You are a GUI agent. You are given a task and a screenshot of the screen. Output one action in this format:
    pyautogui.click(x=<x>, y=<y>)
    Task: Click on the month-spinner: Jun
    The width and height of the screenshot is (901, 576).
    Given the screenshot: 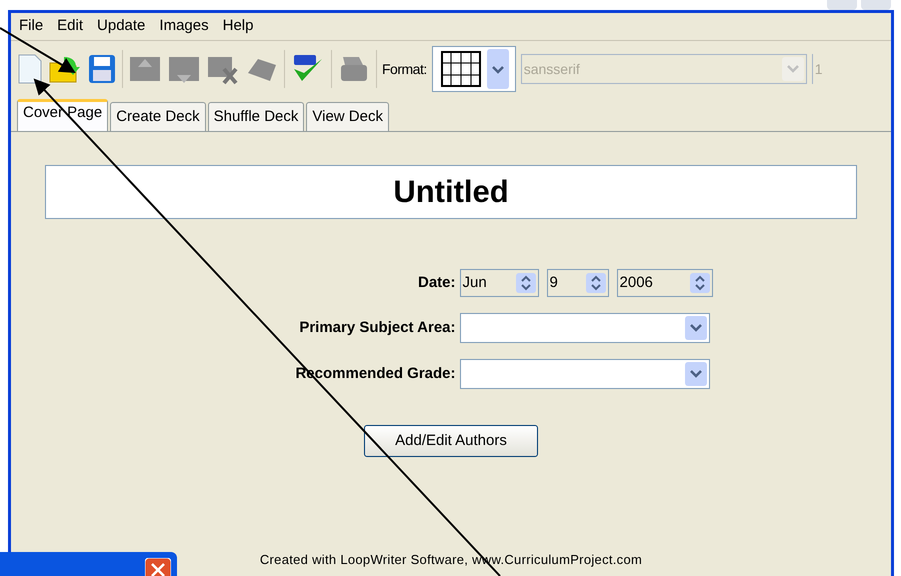 What is the action you would take?
    pyautogui.click(x=499, y=283)
    